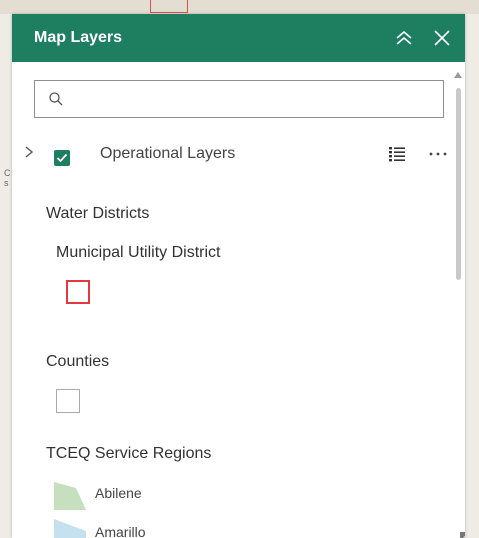 This screenshot has height=538, width=479. What do you see at coordinates (459, 305) in the screenshot?
I see `scrollbar` at bounding box center [459, 305].